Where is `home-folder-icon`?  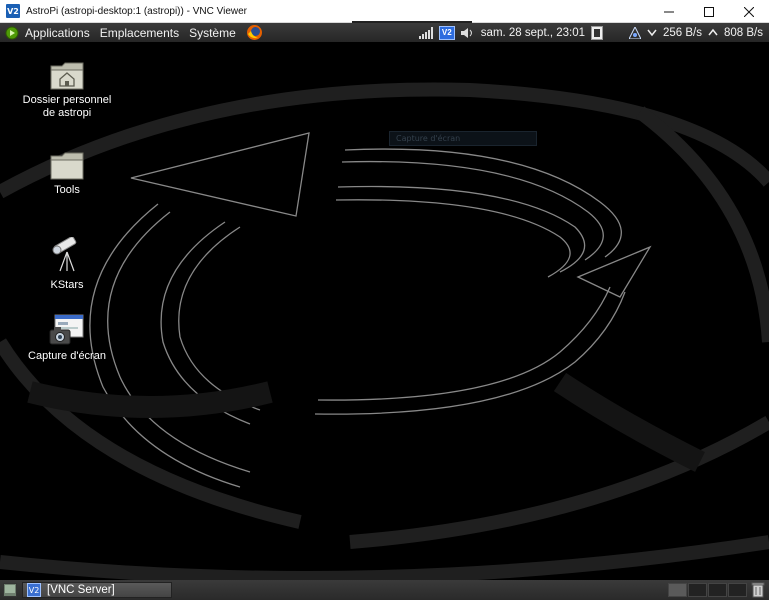 home-folder-icon is located at coordinates (67, 76).